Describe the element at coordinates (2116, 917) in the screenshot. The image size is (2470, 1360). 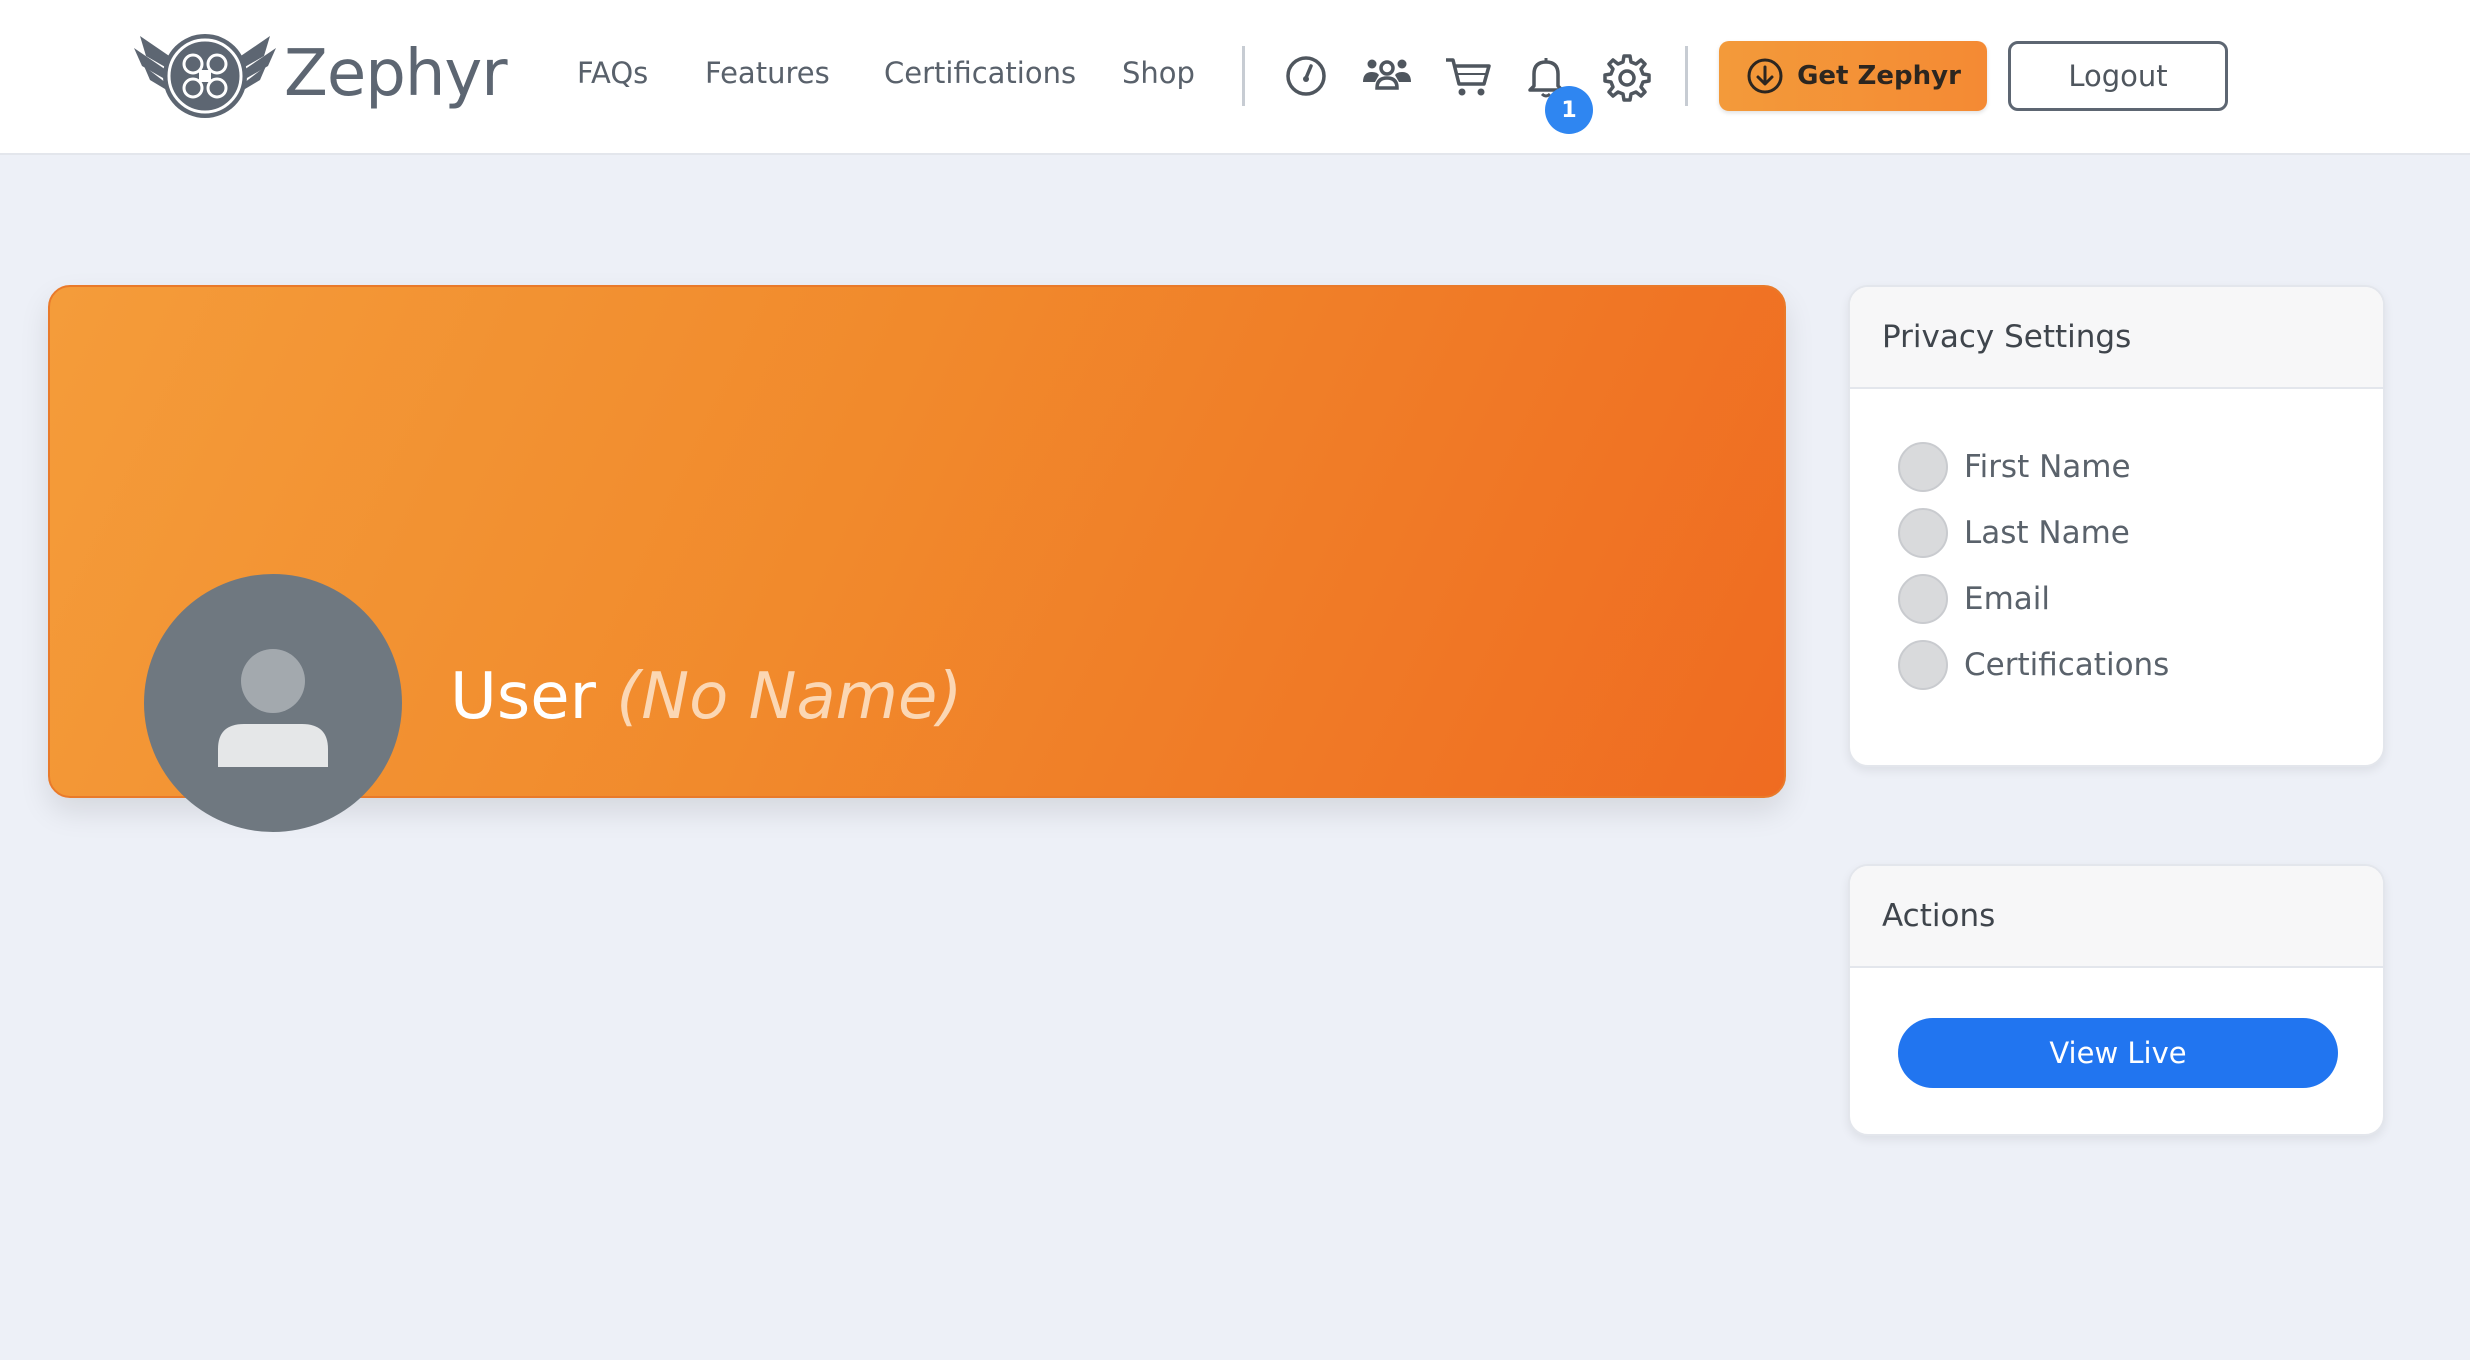
I see `card-title: Actions` at that location.